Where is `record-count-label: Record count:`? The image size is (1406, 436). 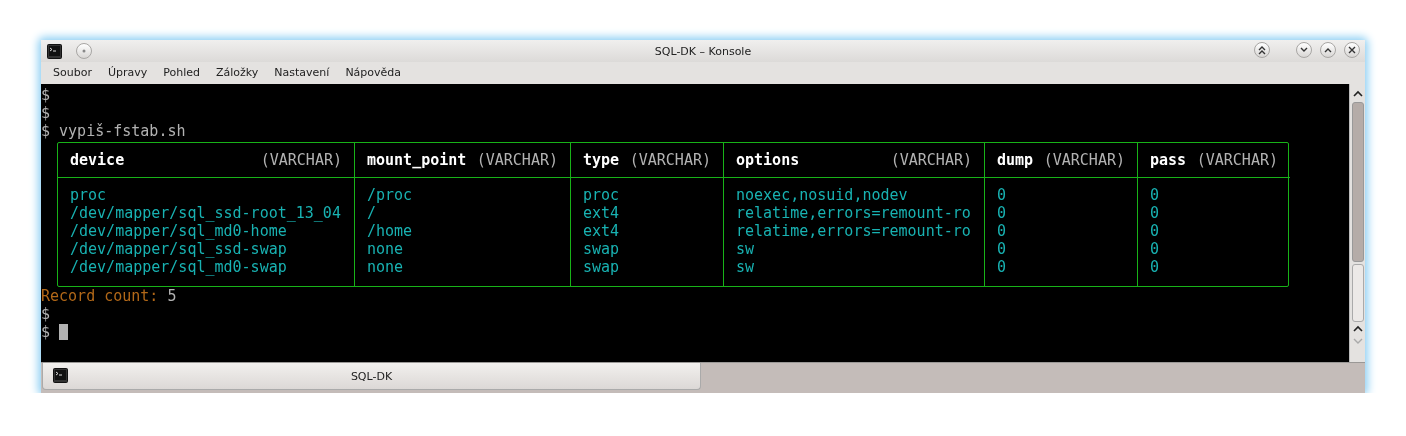
record-count-label: Record count: is located at coordinates (100, 296).